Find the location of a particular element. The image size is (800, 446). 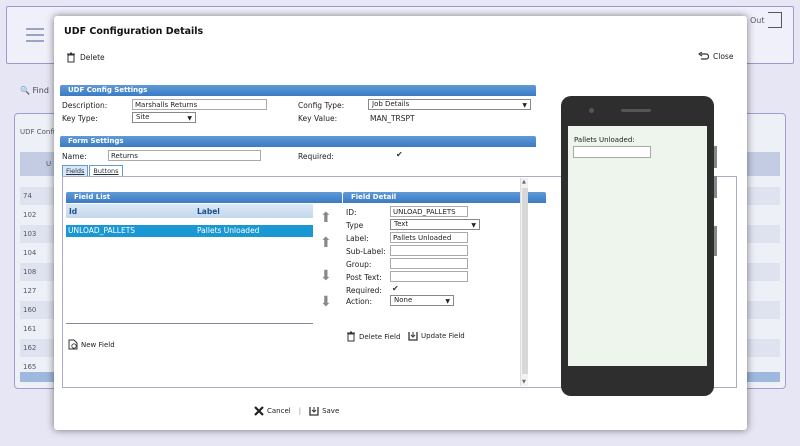

description-input is located at coordinates (199, 104).